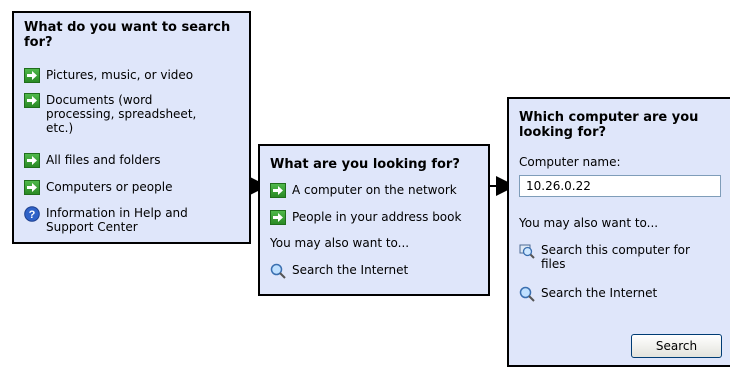  What do you see at coordinates (127, 35) in the screenshot?
I see `panel-title: What do you want to search for?` at bounding box center [127, 35].